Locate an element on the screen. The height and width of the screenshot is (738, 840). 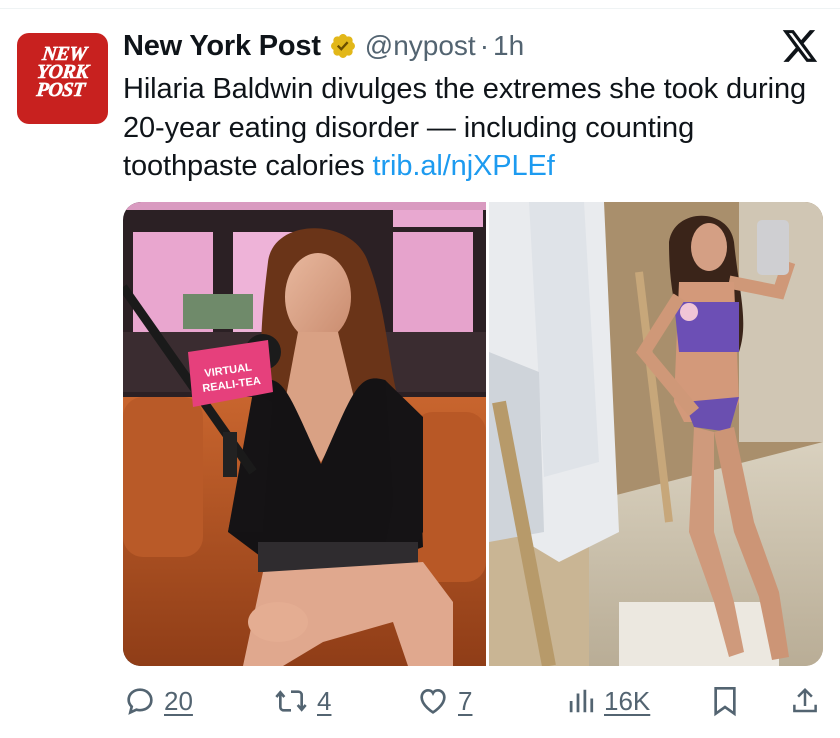
views-icon is located at coordinates (581, 701).